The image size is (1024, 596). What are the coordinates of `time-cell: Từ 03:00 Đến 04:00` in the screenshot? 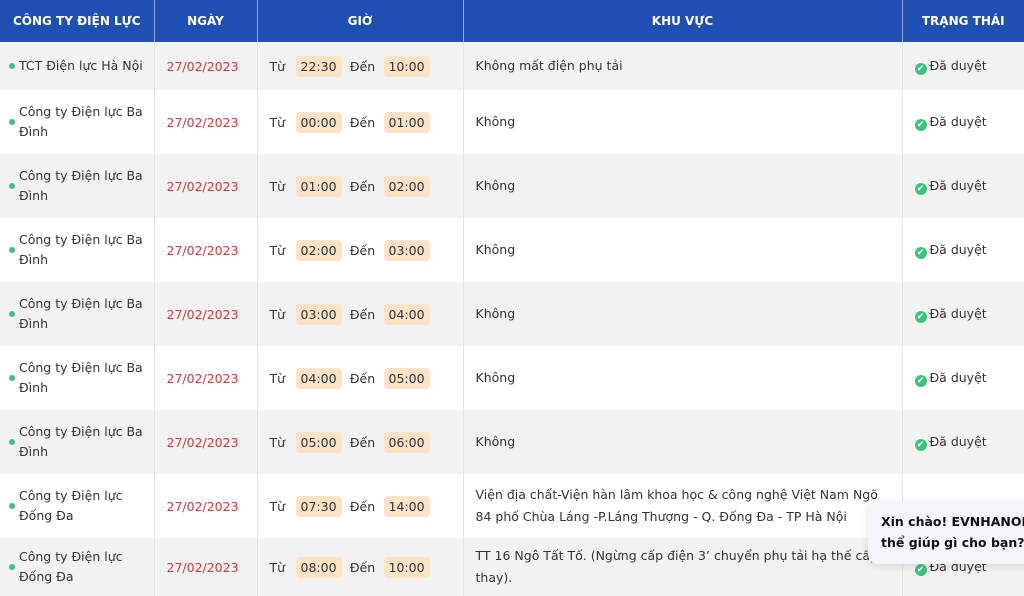 It's located at (360, 314).